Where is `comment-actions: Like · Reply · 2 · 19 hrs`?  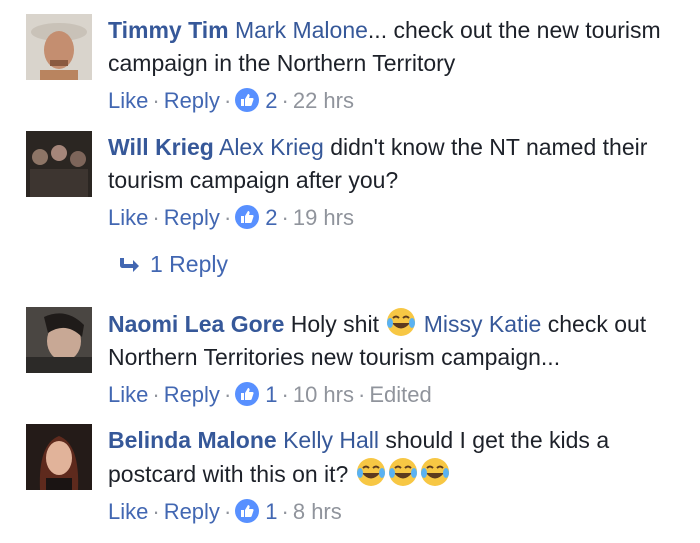 comment-actions: Like · Reply · 2 · 19 hrs is located at coordinates (398, 218).